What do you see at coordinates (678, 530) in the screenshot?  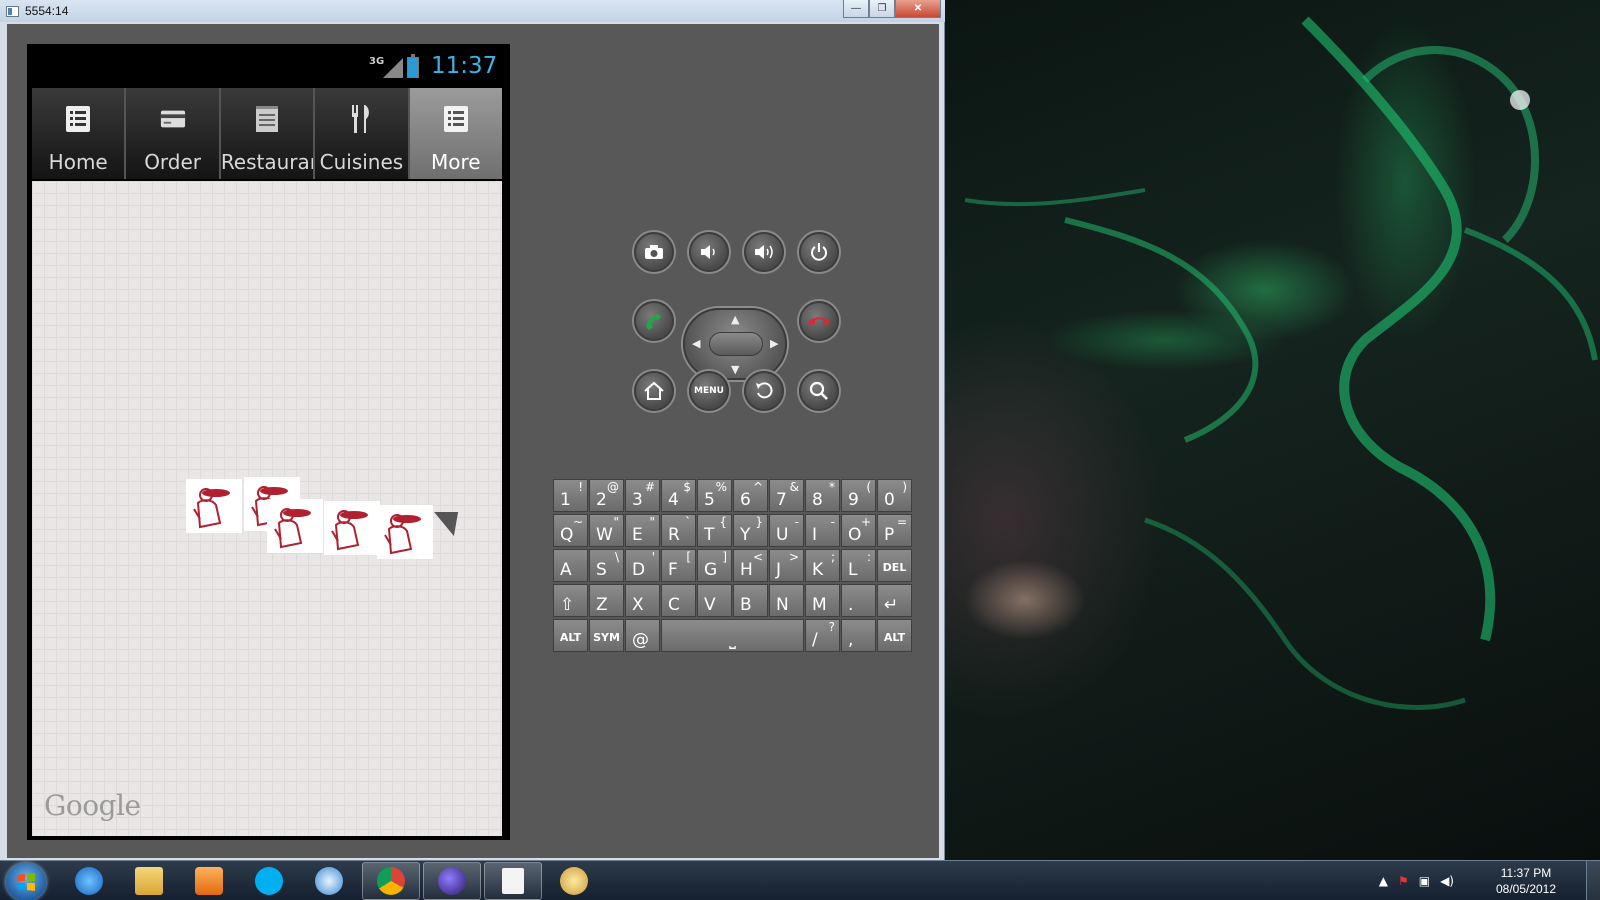 I see `key-r: R `` at bounding box center [678, 530].